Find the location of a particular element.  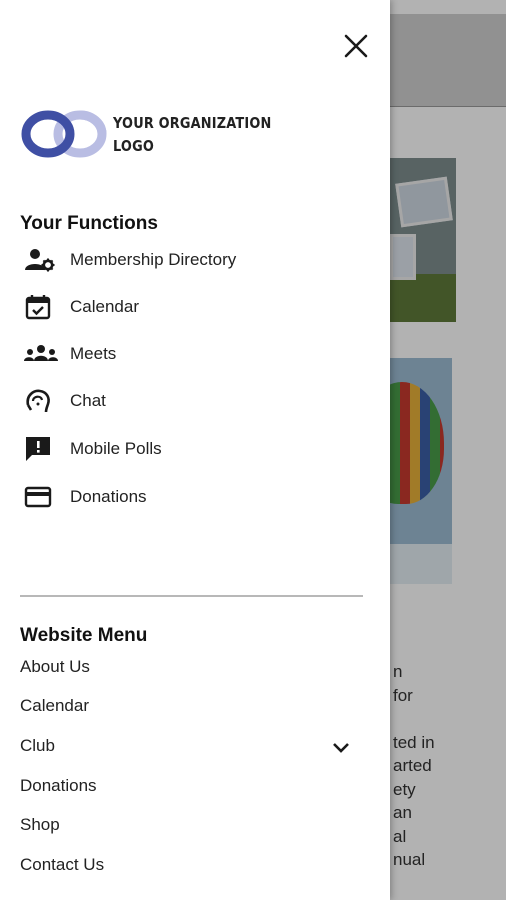

chevron-down-icon is located at coordinates (341, 748).